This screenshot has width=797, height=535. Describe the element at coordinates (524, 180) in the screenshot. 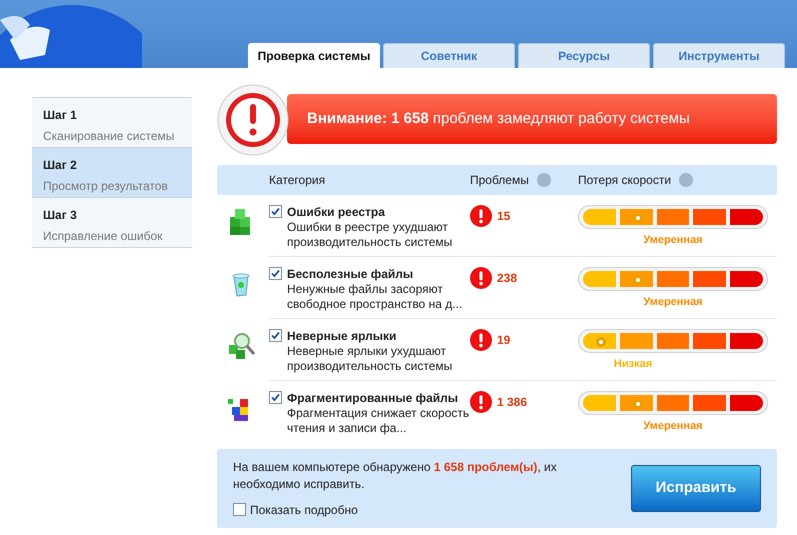

I see `column-header: Проблемы` at that location.